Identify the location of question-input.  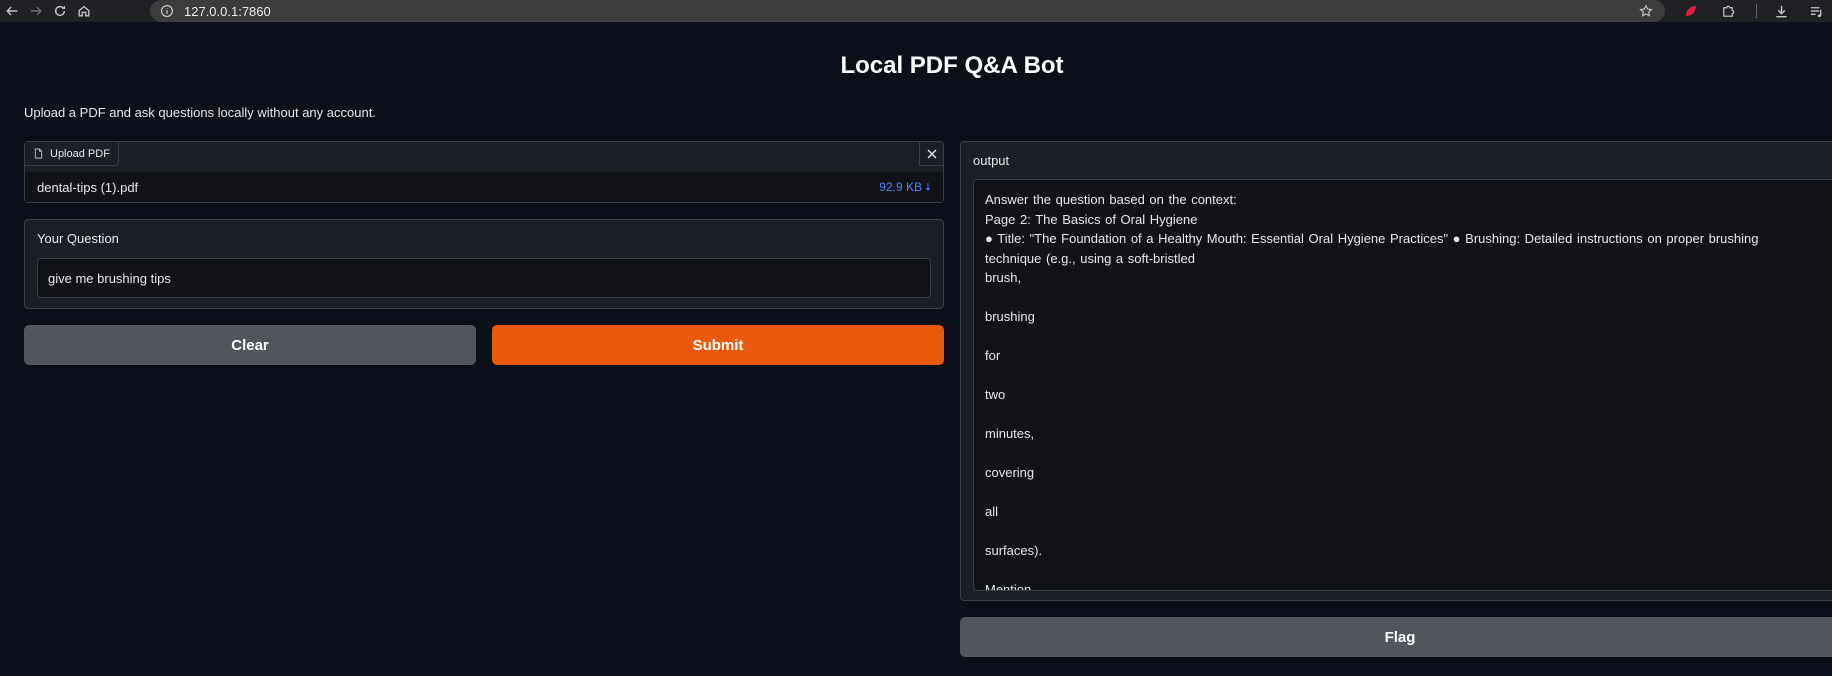
(484, 278).